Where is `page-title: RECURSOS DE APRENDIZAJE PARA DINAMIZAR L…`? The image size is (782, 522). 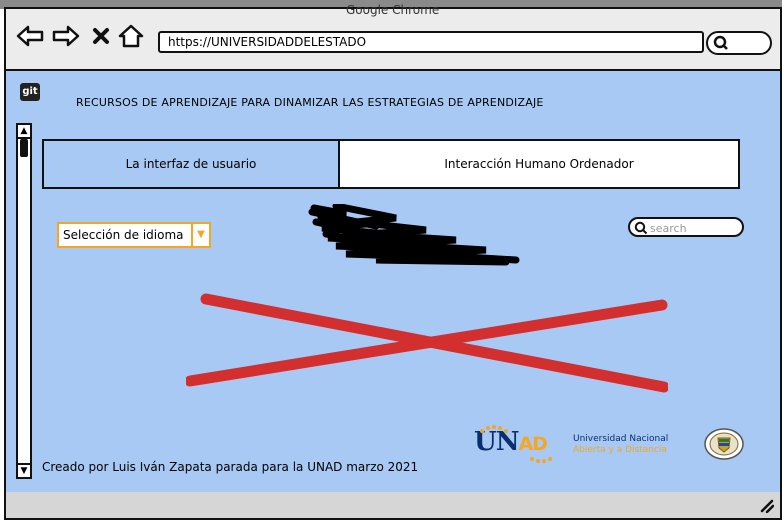 page-title: RECURSOS DE APRENDIZAJE PARA DINAMIZAR L… is located at coordinates (310, 102).